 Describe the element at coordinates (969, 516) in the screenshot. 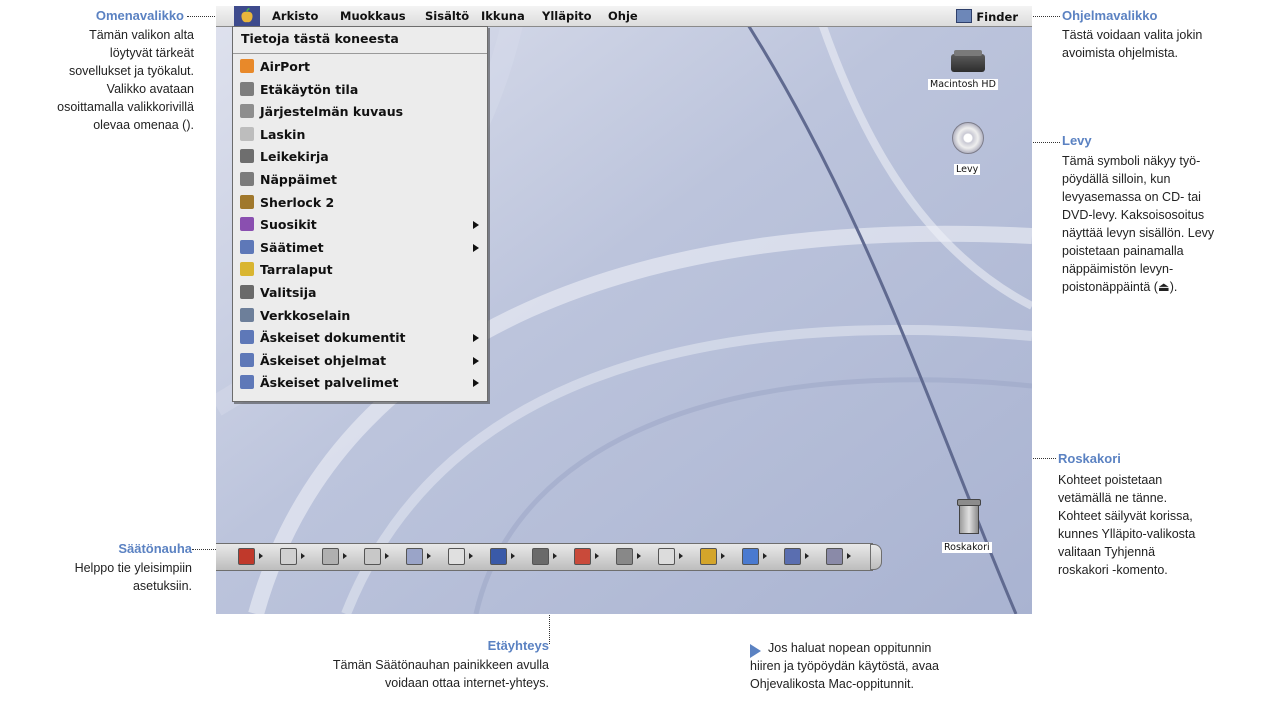

I see `trash-icon` at that location.